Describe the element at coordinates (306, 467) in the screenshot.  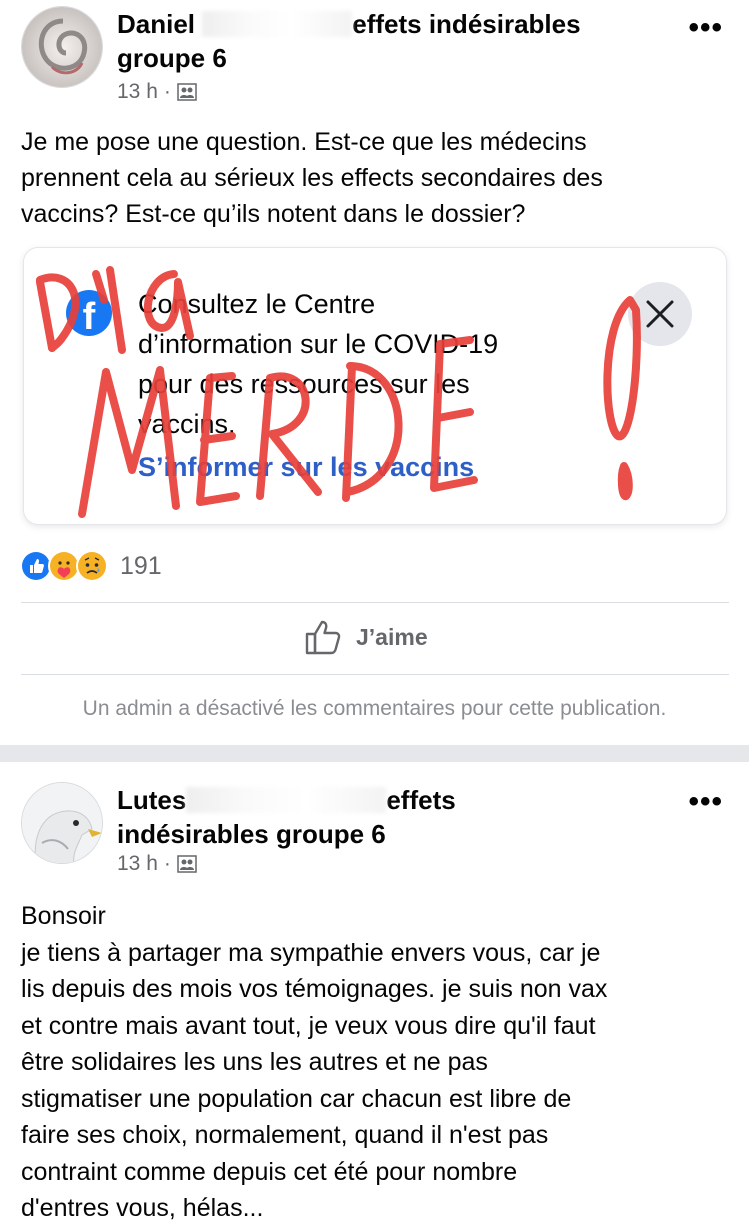
I see `vaccine-info-link: S’informer sur les vaccins` at that location.